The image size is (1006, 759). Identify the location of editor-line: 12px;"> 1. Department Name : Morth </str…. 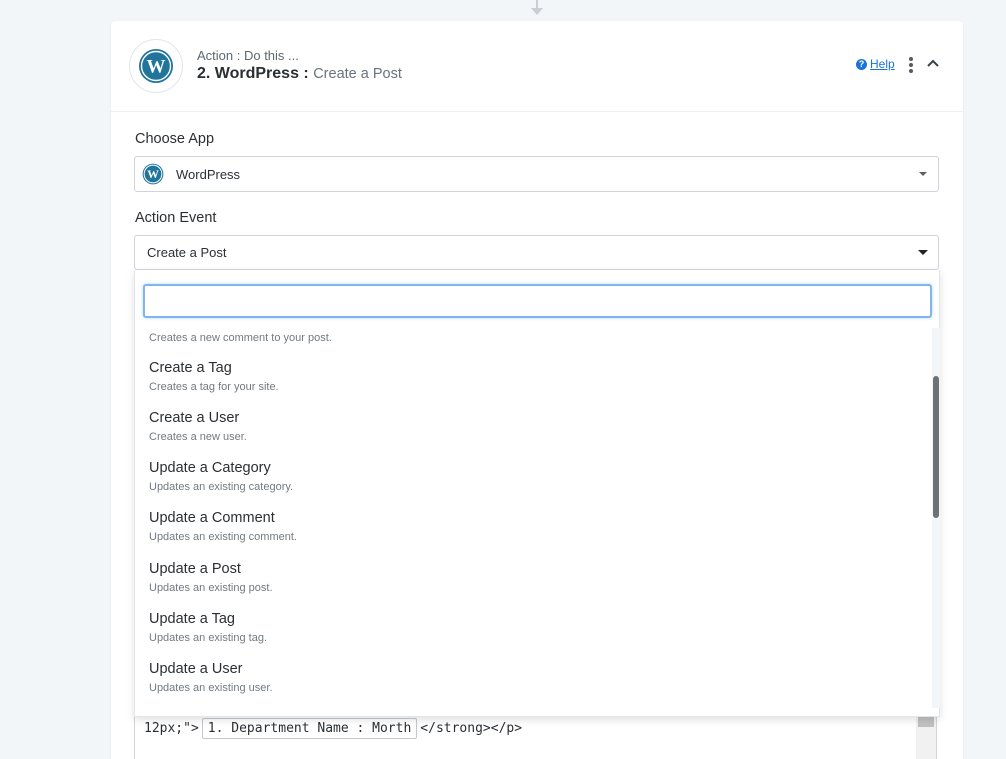
(333, 728).